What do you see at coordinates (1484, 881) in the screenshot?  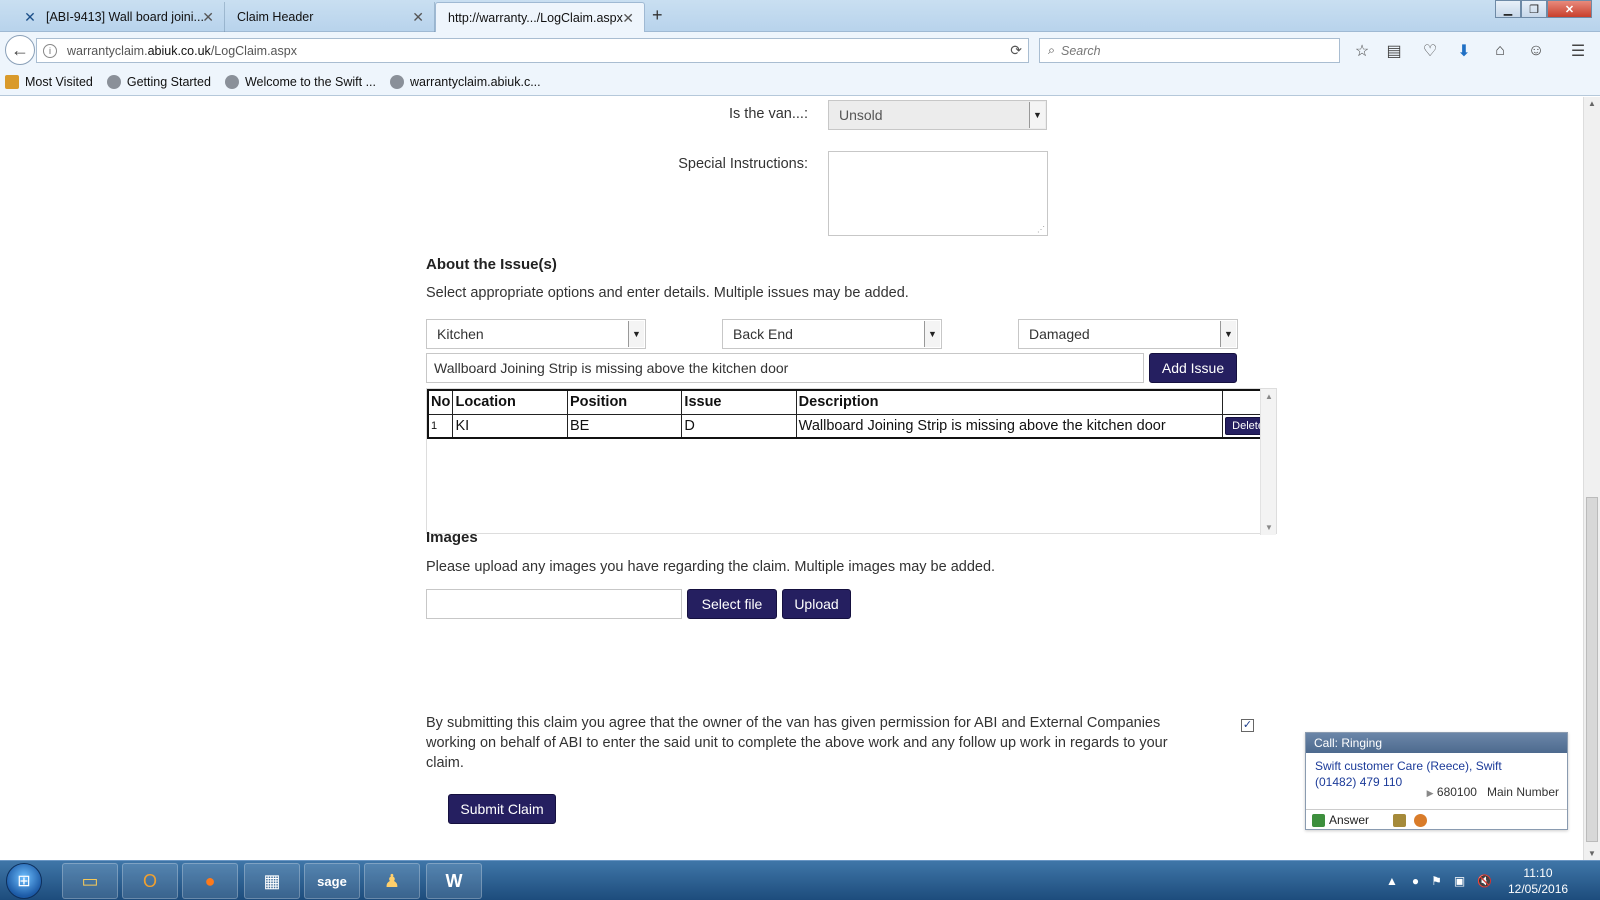 I see `volume-muted-icon: 🔇` at bounding box center [1484, 881].